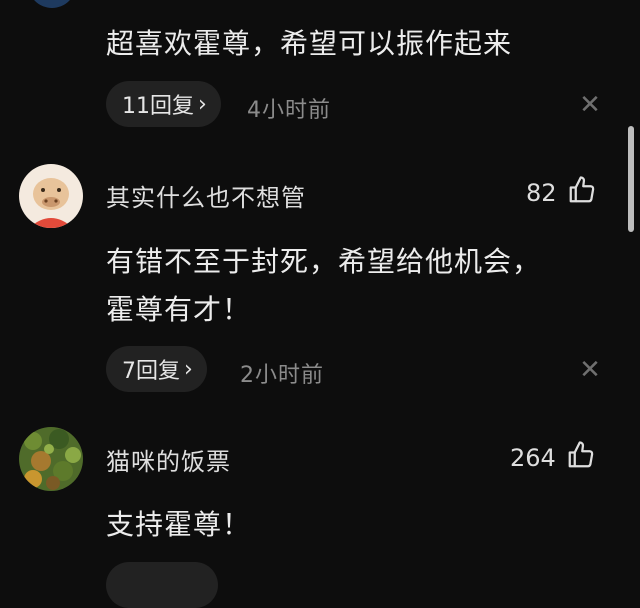 Image resolution: width=640 pixels, height=608 pixels. Describe the element at coordinates (162, 585) in the screenshot. I see `reply-button-partial` at that location.